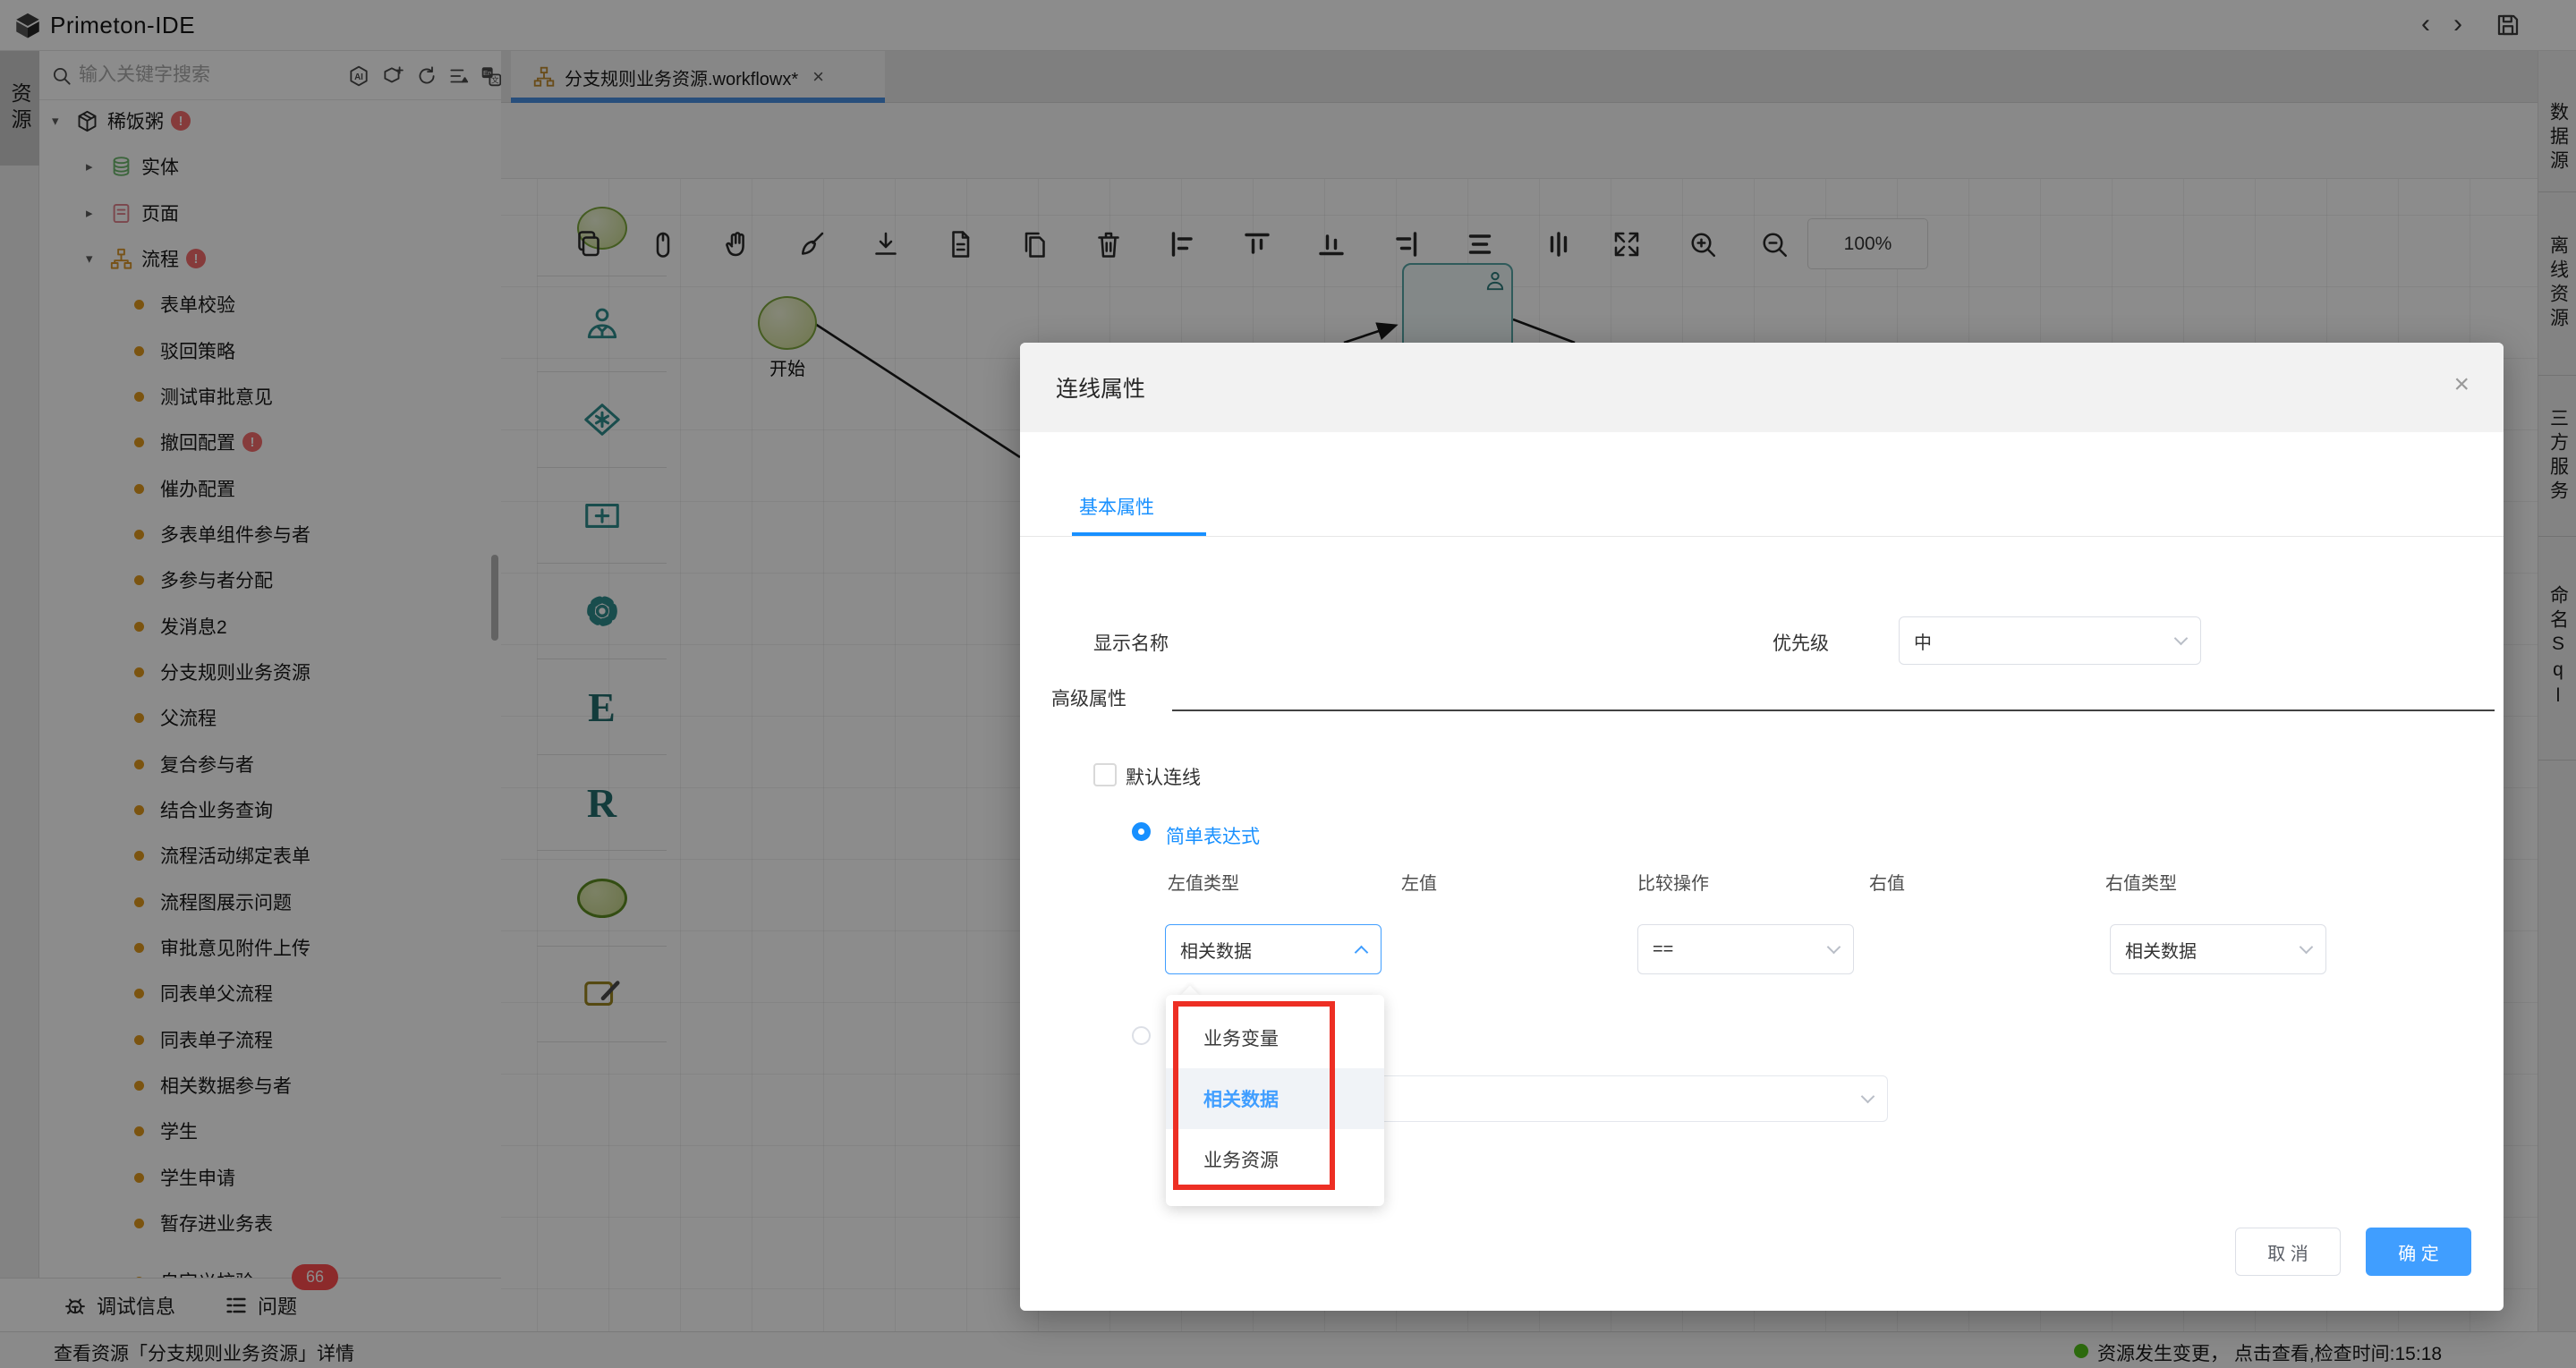  What do you see at coordinates (1419, 884) in the screenshot?
I see `col-left-value-label: 左值` at bounding box center [1419, 884].